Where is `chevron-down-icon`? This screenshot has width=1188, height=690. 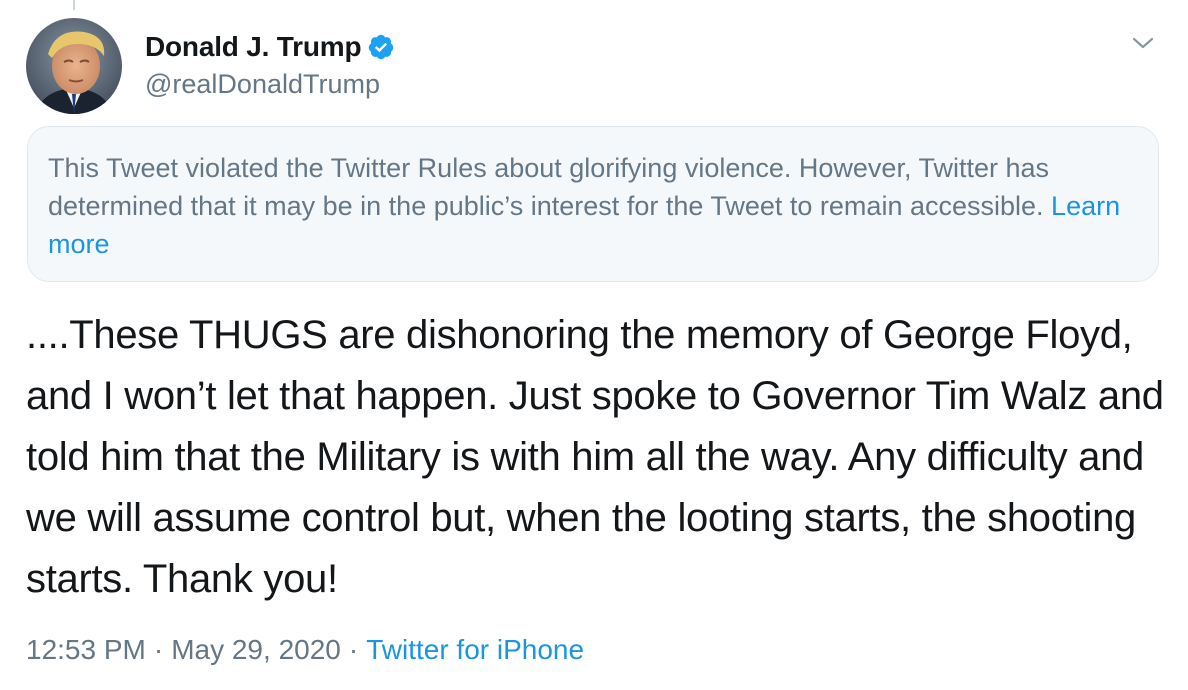
chevron-down-icon is located at coordinates (1143, 43).